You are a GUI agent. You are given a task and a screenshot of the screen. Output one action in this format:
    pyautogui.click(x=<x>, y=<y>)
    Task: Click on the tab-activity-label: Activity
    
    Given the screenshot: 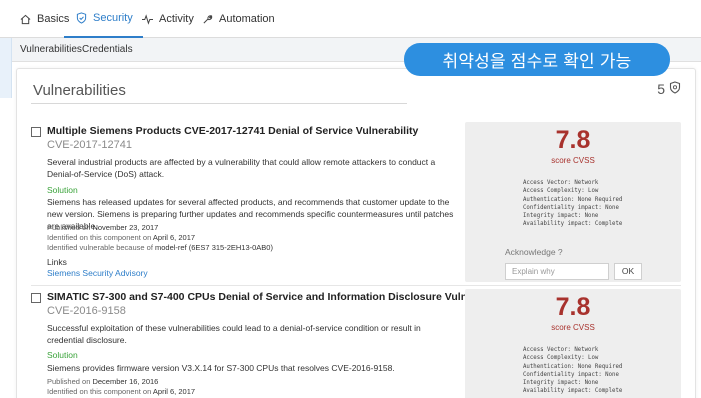 What is the action you would take?
    pyautogui.click(x=176, y=19)
    